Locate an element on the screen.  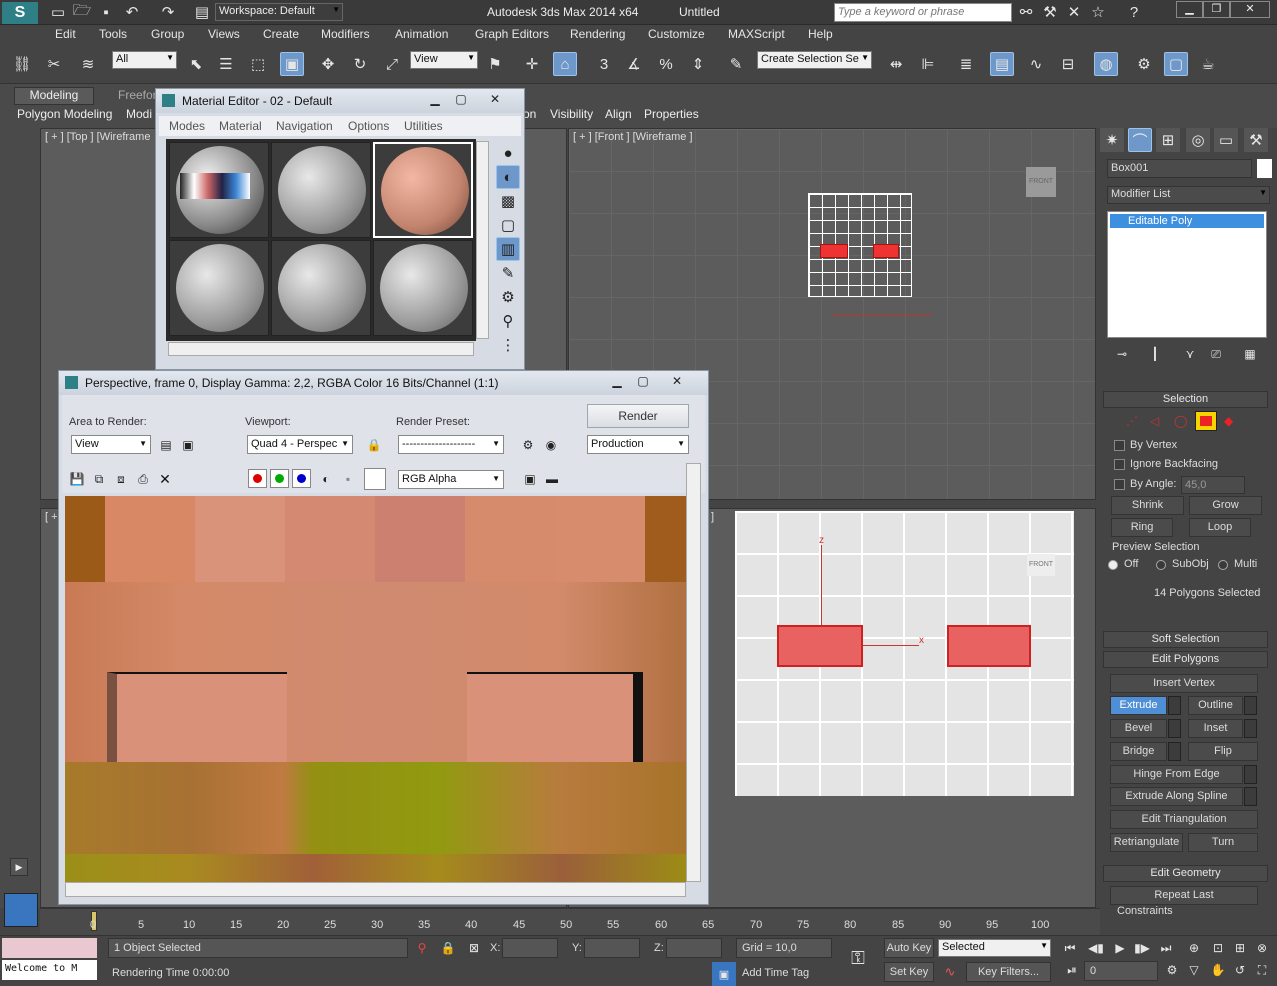
me-menu-modes: Modes is located at coordinates (187, 126).